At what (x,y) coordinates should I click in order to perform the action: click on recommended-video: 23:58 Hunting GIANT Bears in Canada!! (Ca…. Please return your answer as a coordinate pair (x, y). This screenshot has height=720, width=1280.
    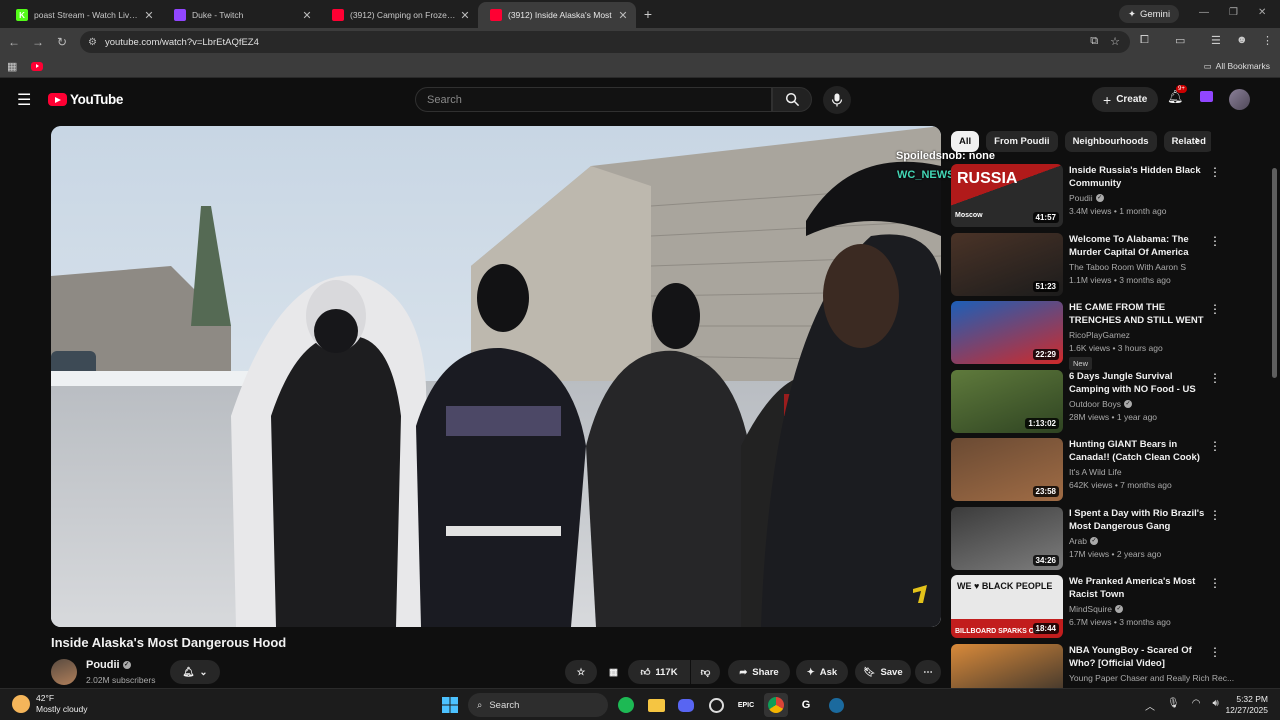
    Looking at the image, I should click on (1086, 470).